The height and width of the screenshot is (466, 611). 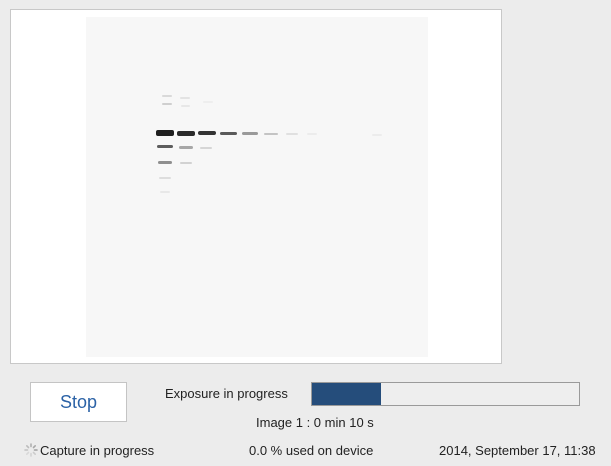 What do you see at coordinates (97, 450) in the screenshot?
I see `capture-status-label: Capture in progress` at bounding box center [97, 450].